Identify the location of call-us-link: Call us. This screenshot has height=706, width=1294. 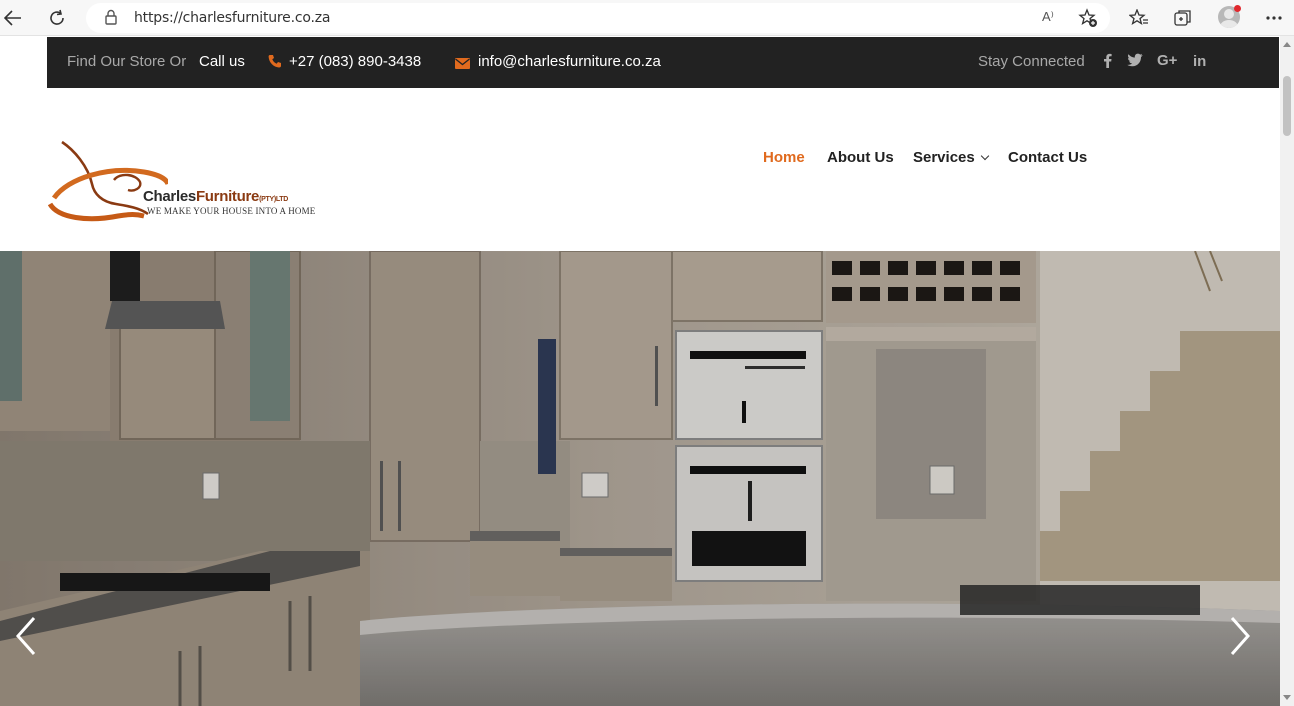
(222, 61).